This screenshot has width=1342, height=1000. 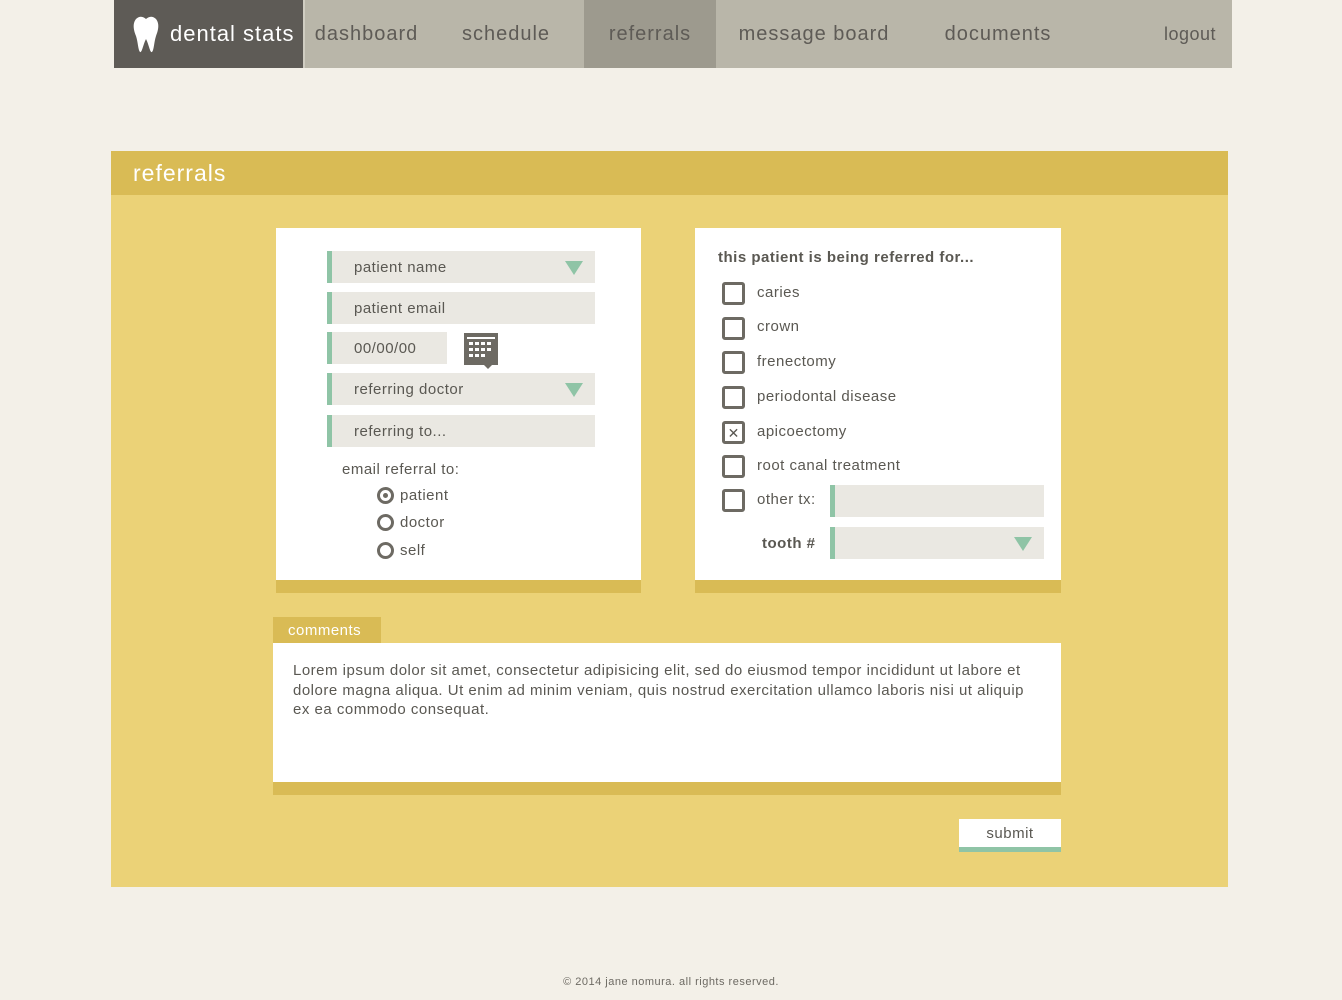 I want to click on tooth-icon, so click(x=146, y=34).